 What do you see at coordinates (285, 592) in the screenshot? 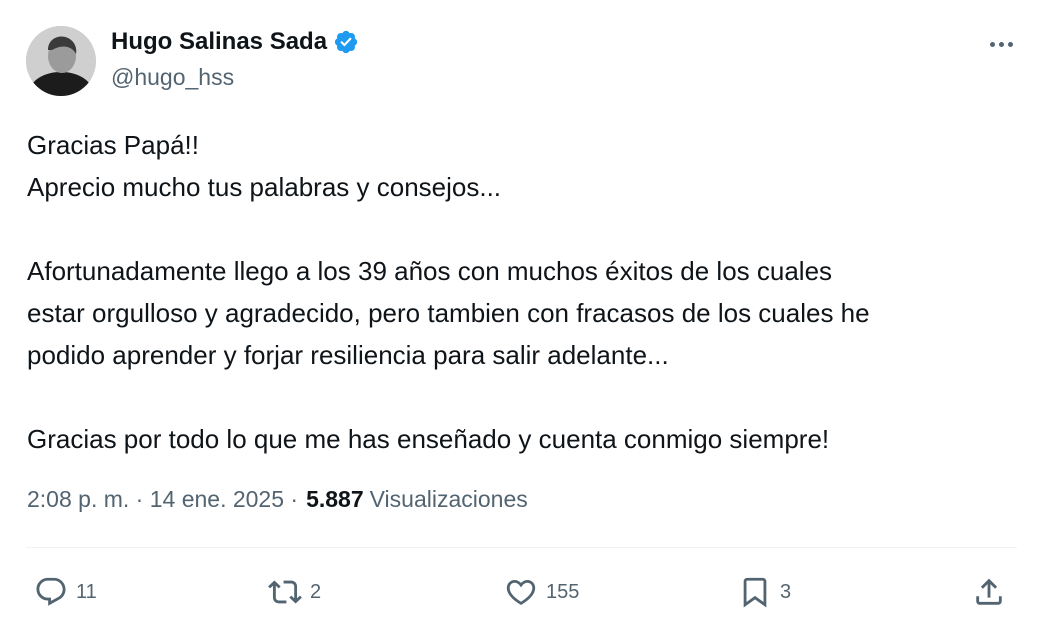
I see `repost-icon` at bounding box center [285, 592].